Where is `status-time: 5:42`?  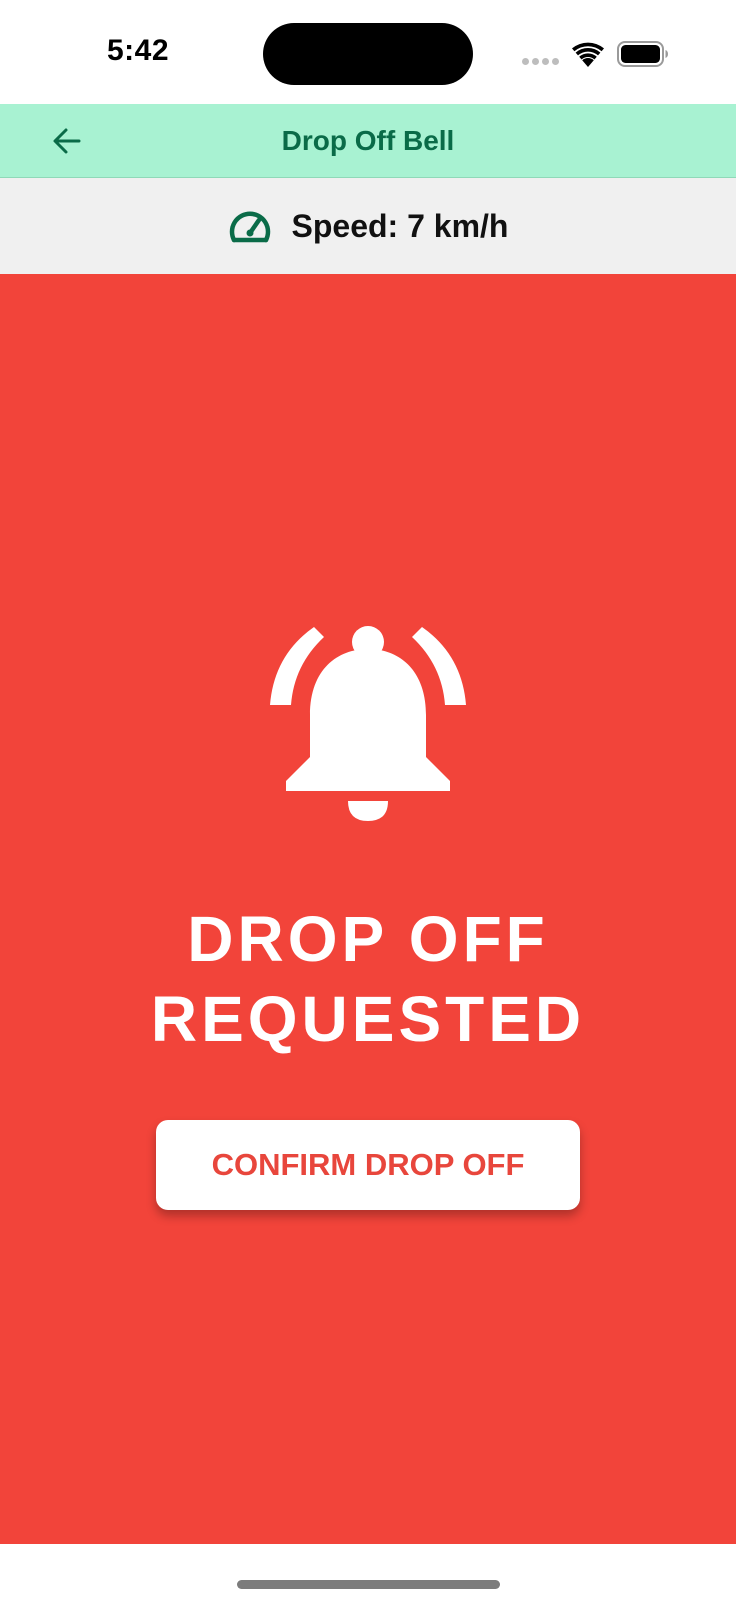
status-time: 5:42 is located at coordinates (138, 50).